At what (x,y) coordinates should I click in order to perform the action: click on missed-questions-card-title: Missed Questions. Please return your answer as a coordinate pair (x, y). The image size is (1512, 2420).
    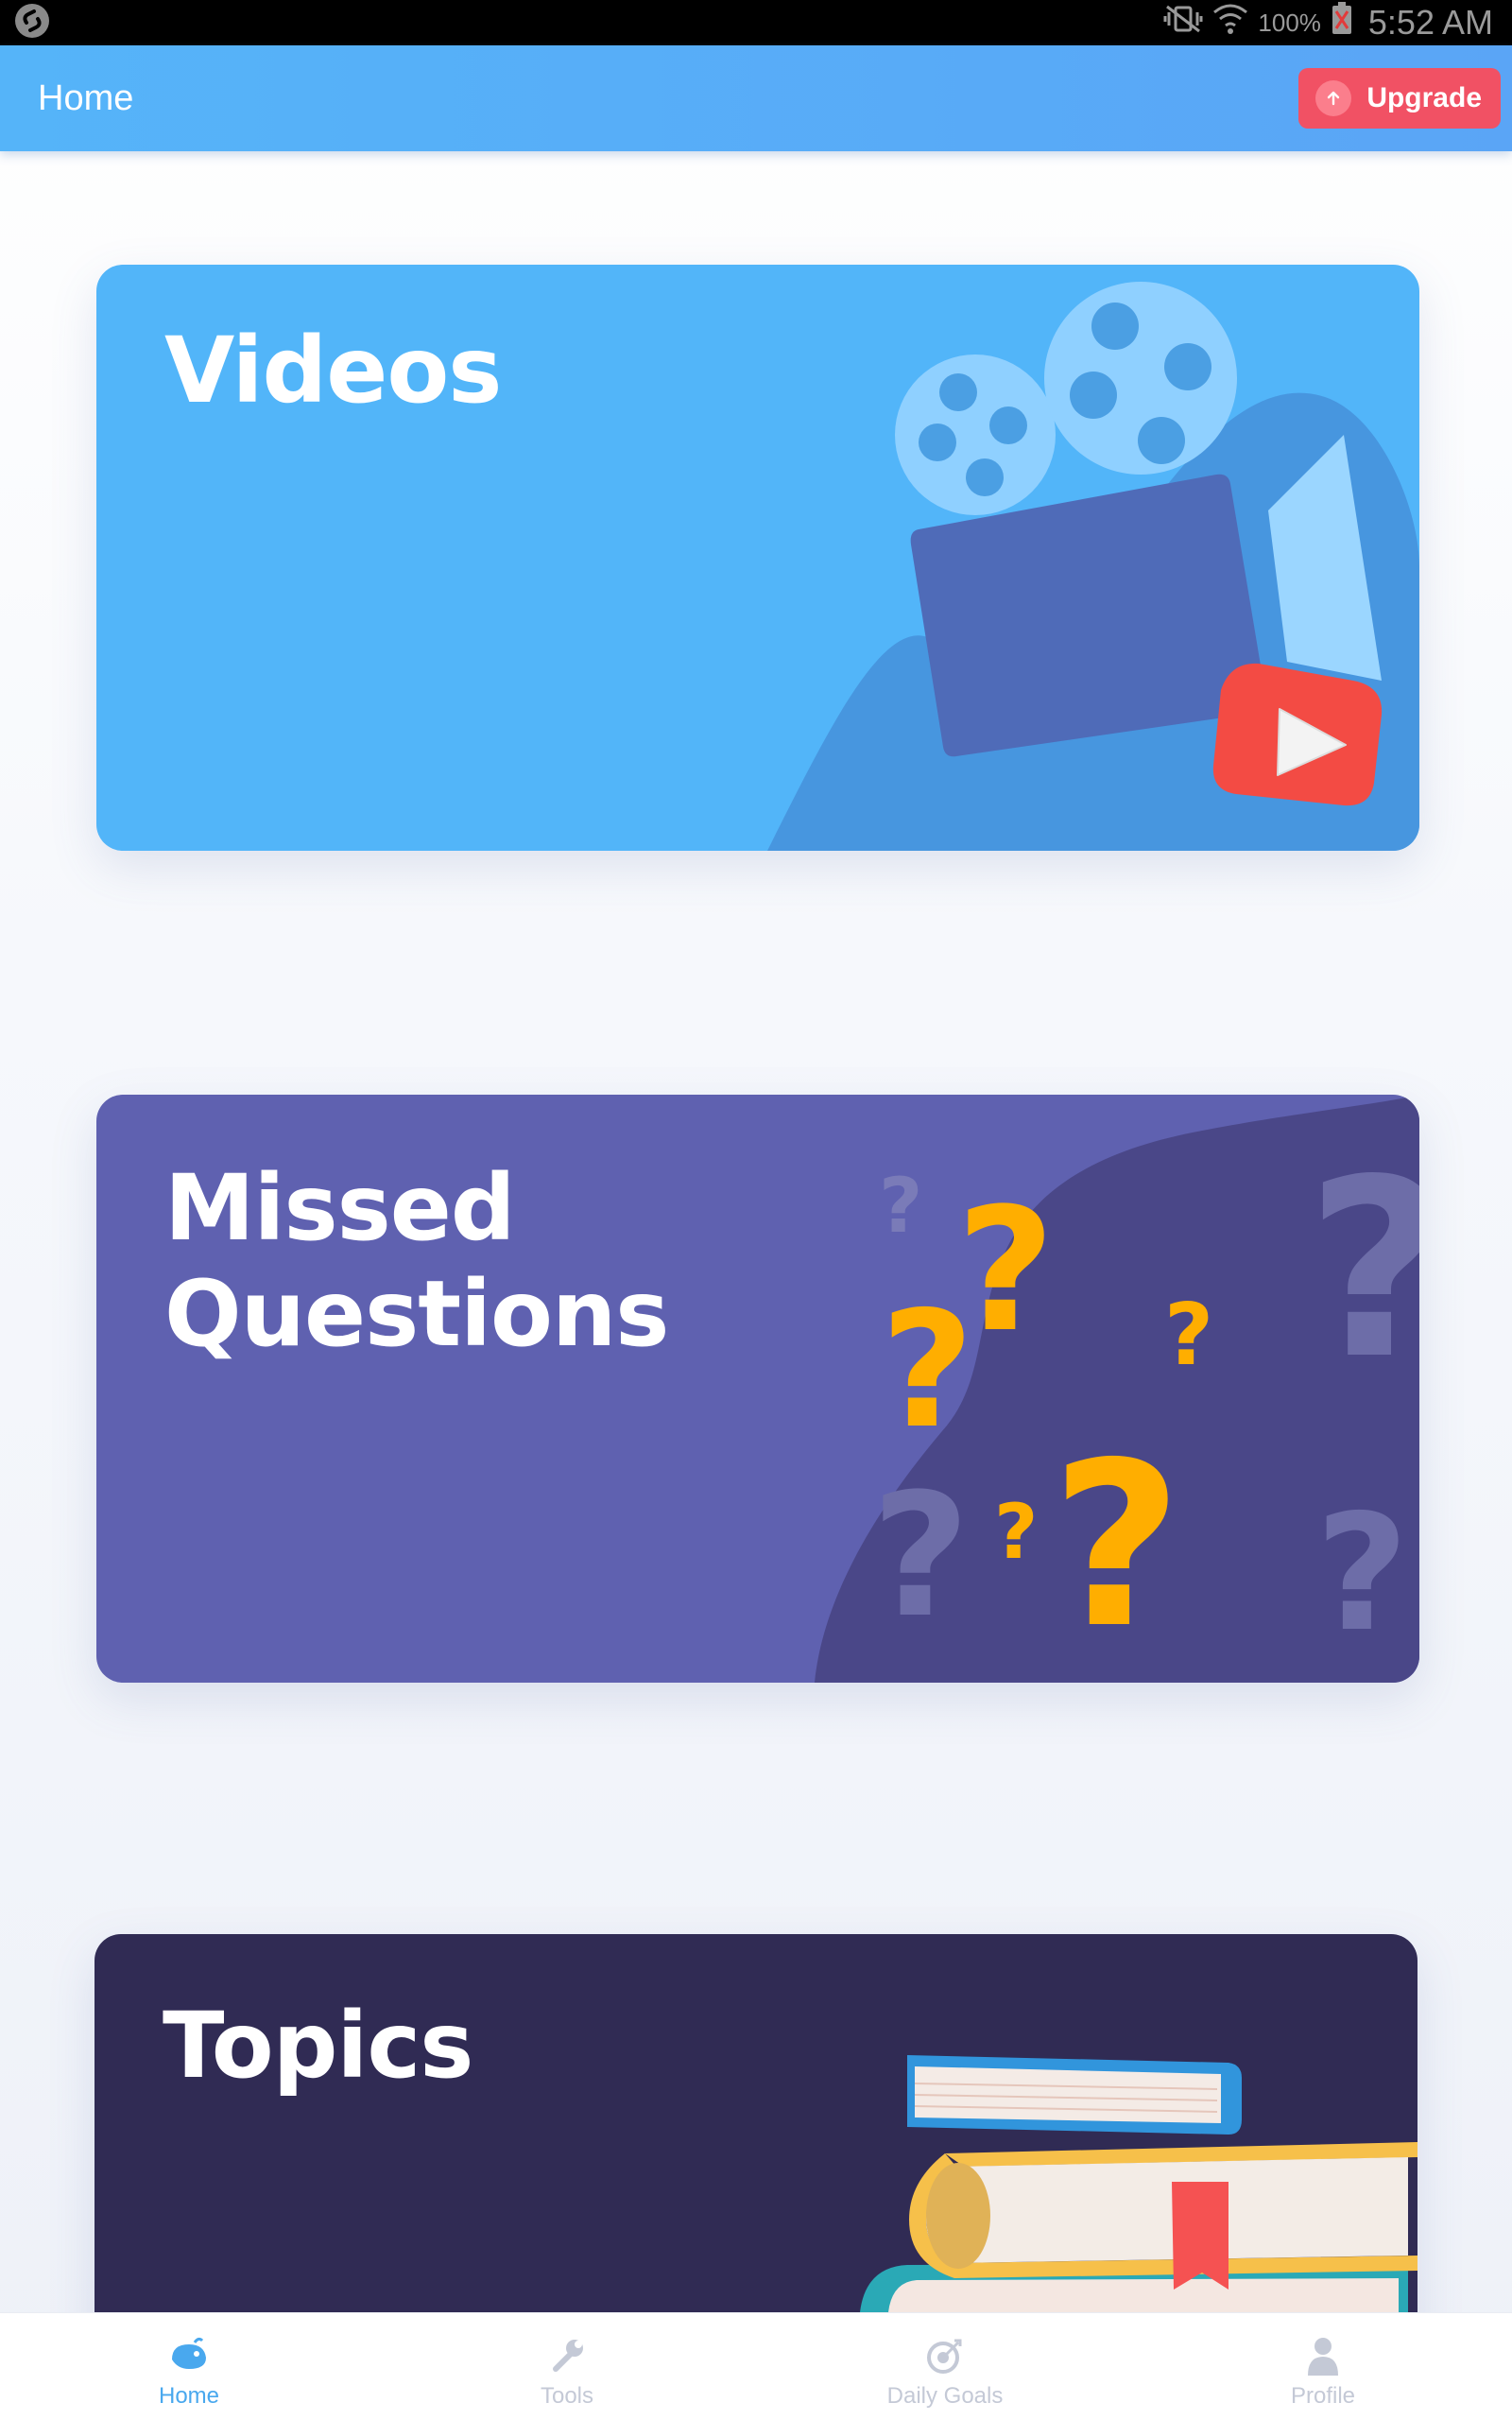
    Looking at the image, I should click on (416, 1261).